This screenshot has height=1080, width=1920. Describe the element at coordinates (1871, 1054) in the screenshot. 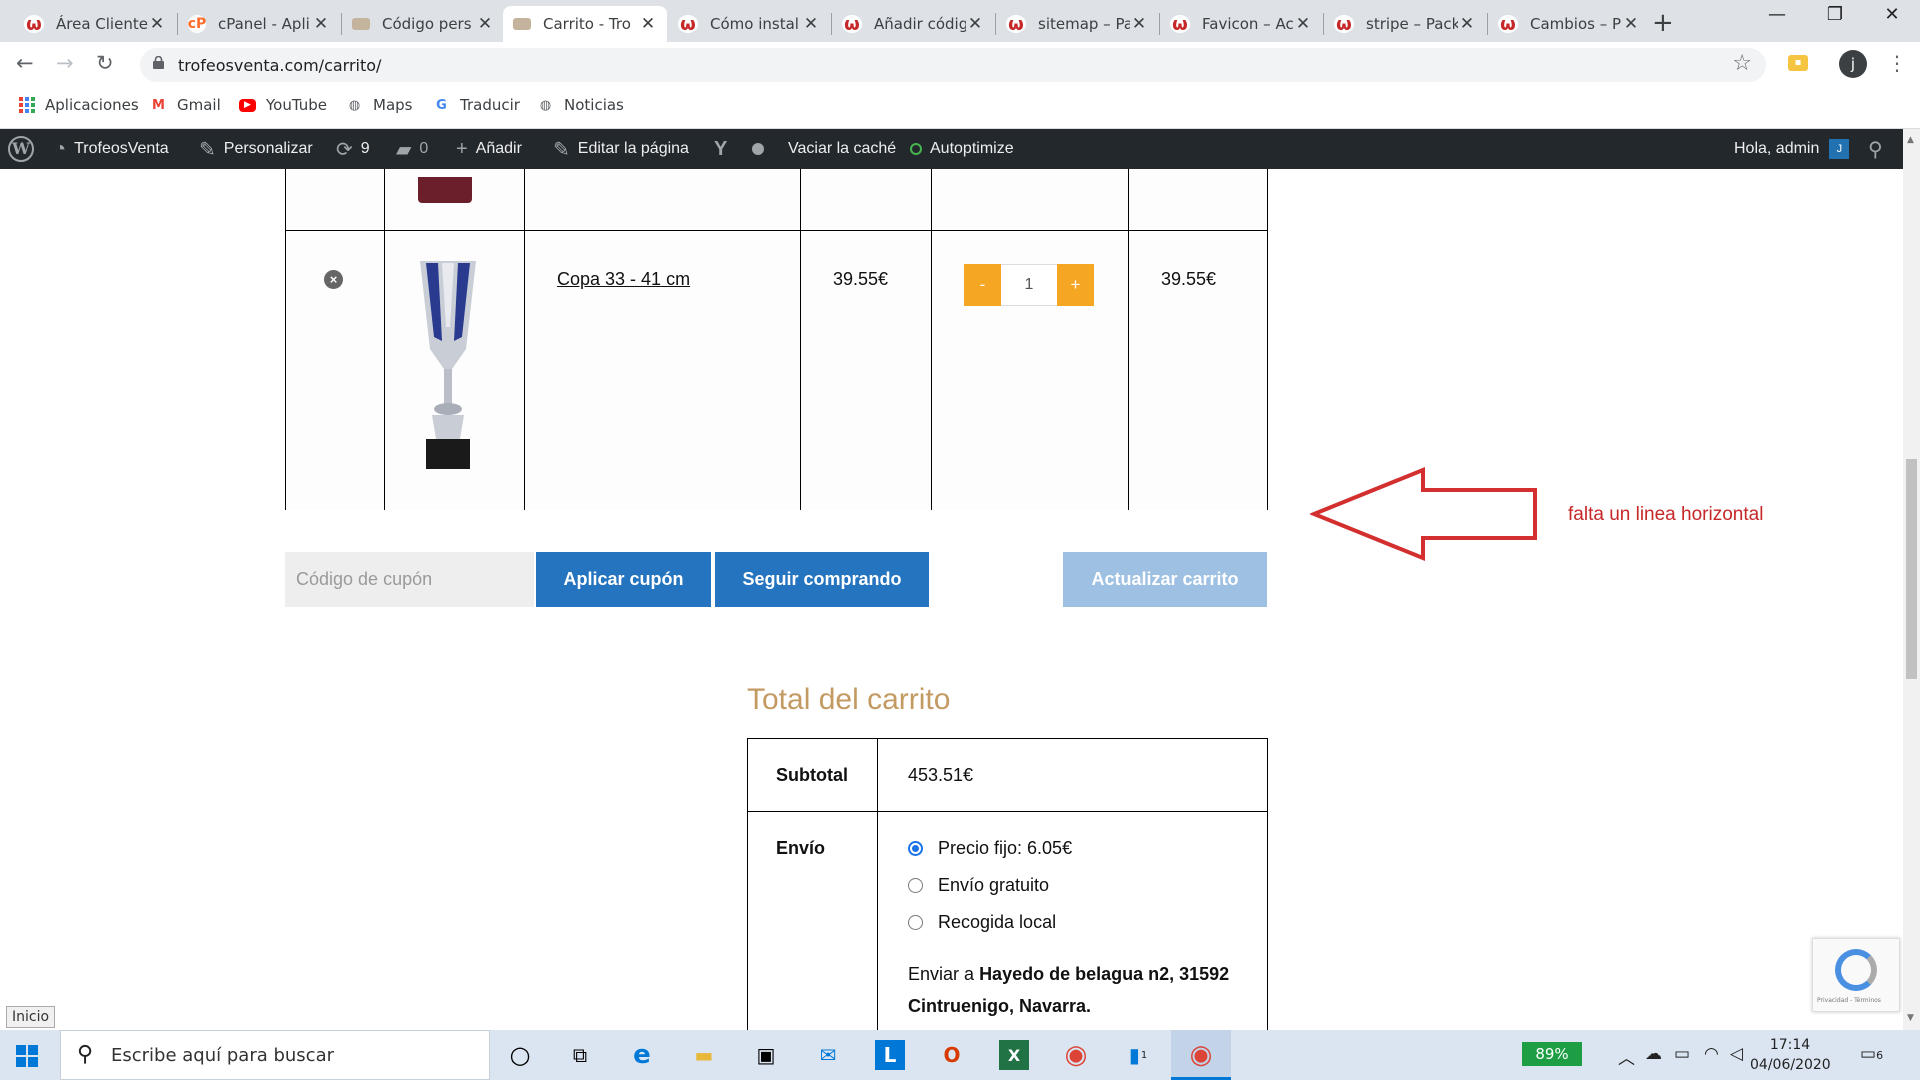

I see `notifications-icon: ▭6` at that location.